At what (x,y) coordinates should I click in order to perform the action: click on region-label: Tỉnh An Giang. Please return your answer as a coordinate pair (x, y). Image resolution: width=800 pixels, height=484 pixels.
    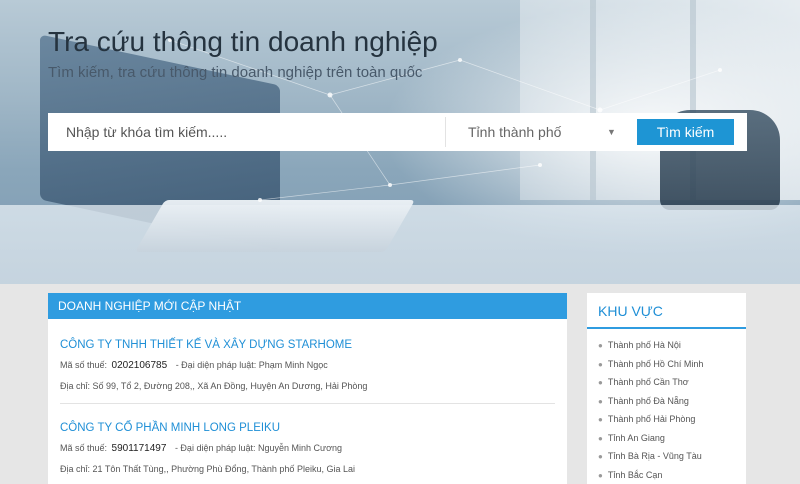
    Looking at the image, I should click on (636, 437).